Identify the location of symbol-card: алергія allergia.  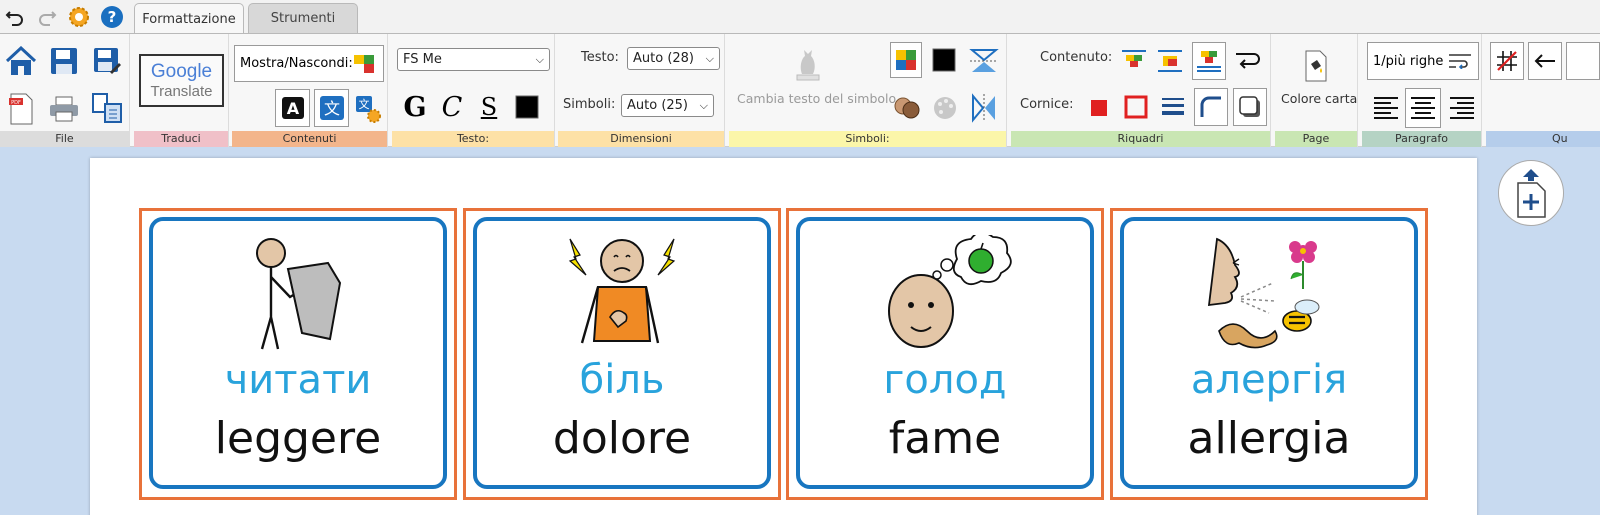
(1269, 353).